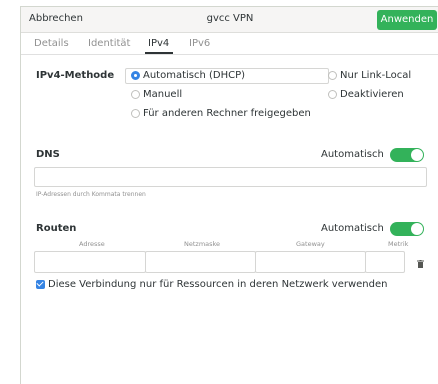 Image resolution: width=438 pixels, height=384 pixels. Describe the element at coordinates (407, 155) in the screenshot. I see `dns-auto-toggle` at that location.